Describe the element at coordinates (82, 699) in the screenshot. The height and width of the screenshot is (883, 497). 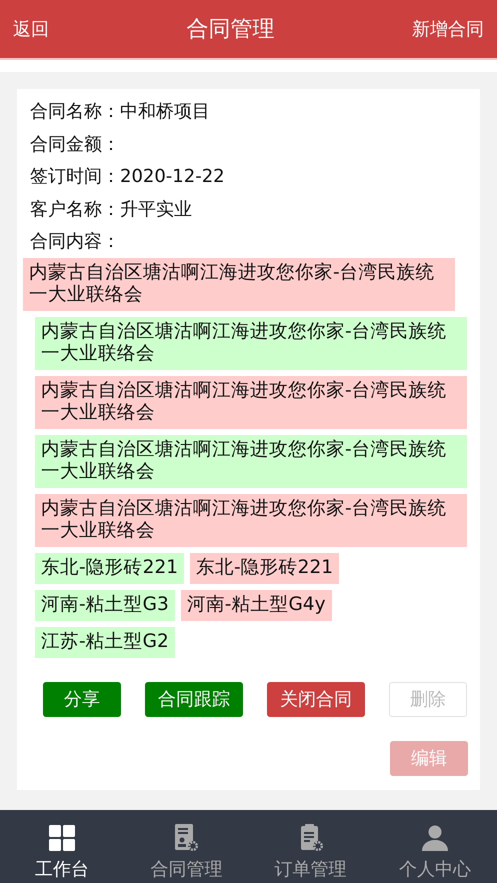
I see `action-button: 分享` at that location.